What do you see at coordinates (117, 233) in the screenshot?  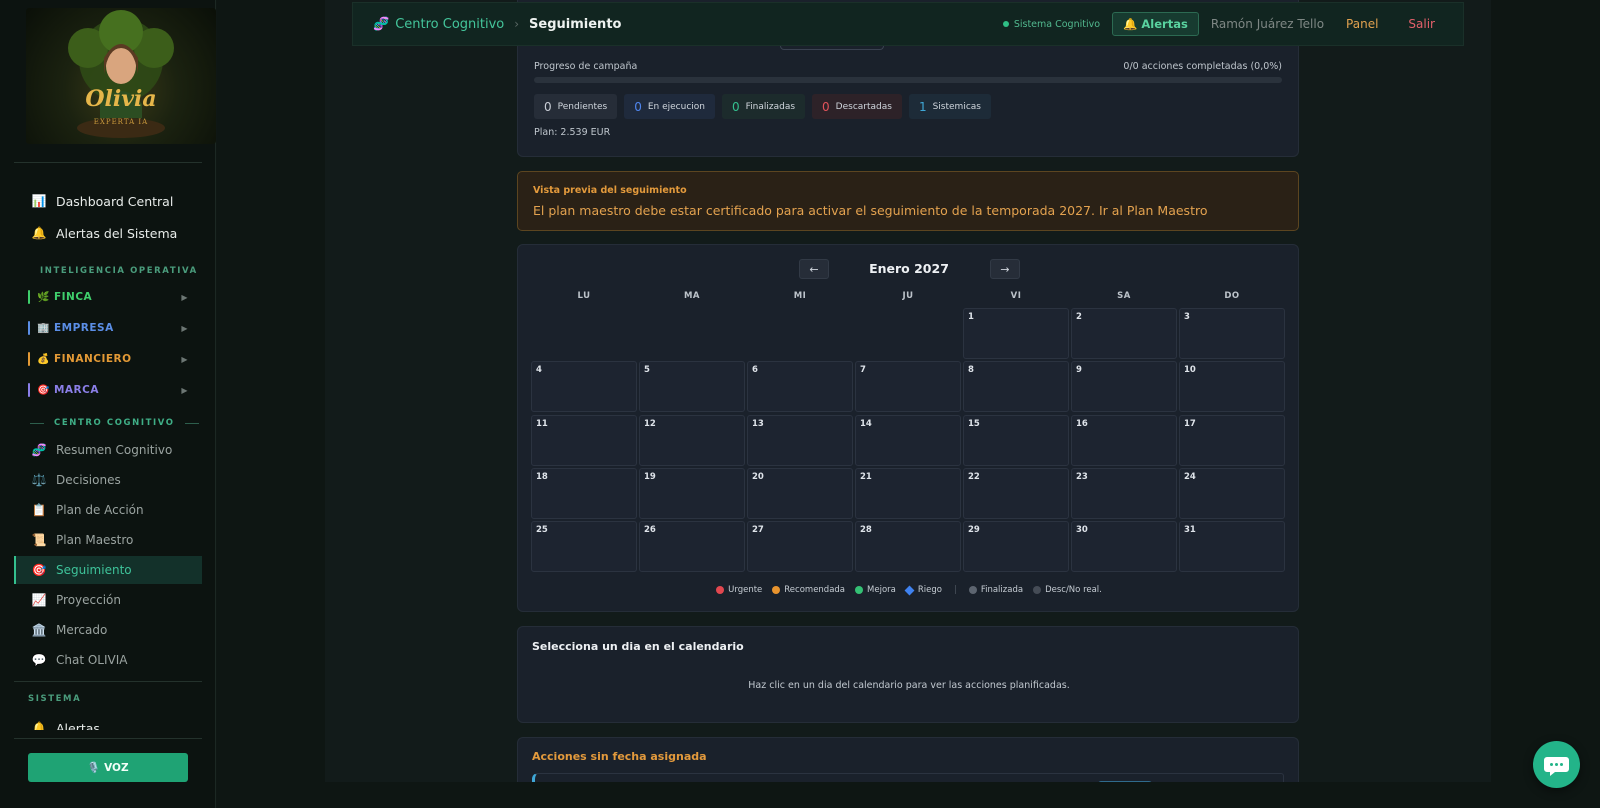 I see `sidebar-item-label: Alertas del Sistema` at bounding box center [117, 233].